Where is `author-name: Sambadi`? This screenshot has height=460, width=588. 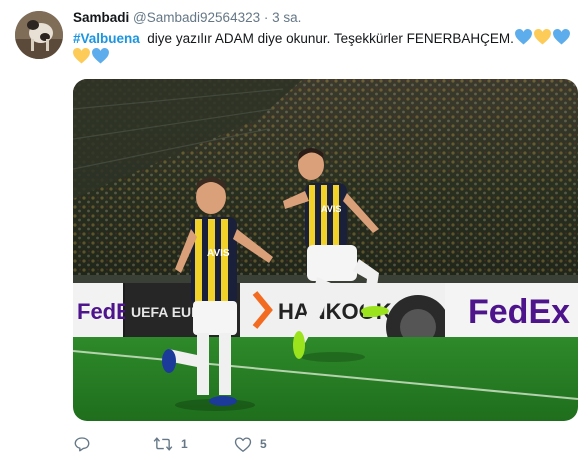 author-name: Sambadi is located at coordinates (101, 17).